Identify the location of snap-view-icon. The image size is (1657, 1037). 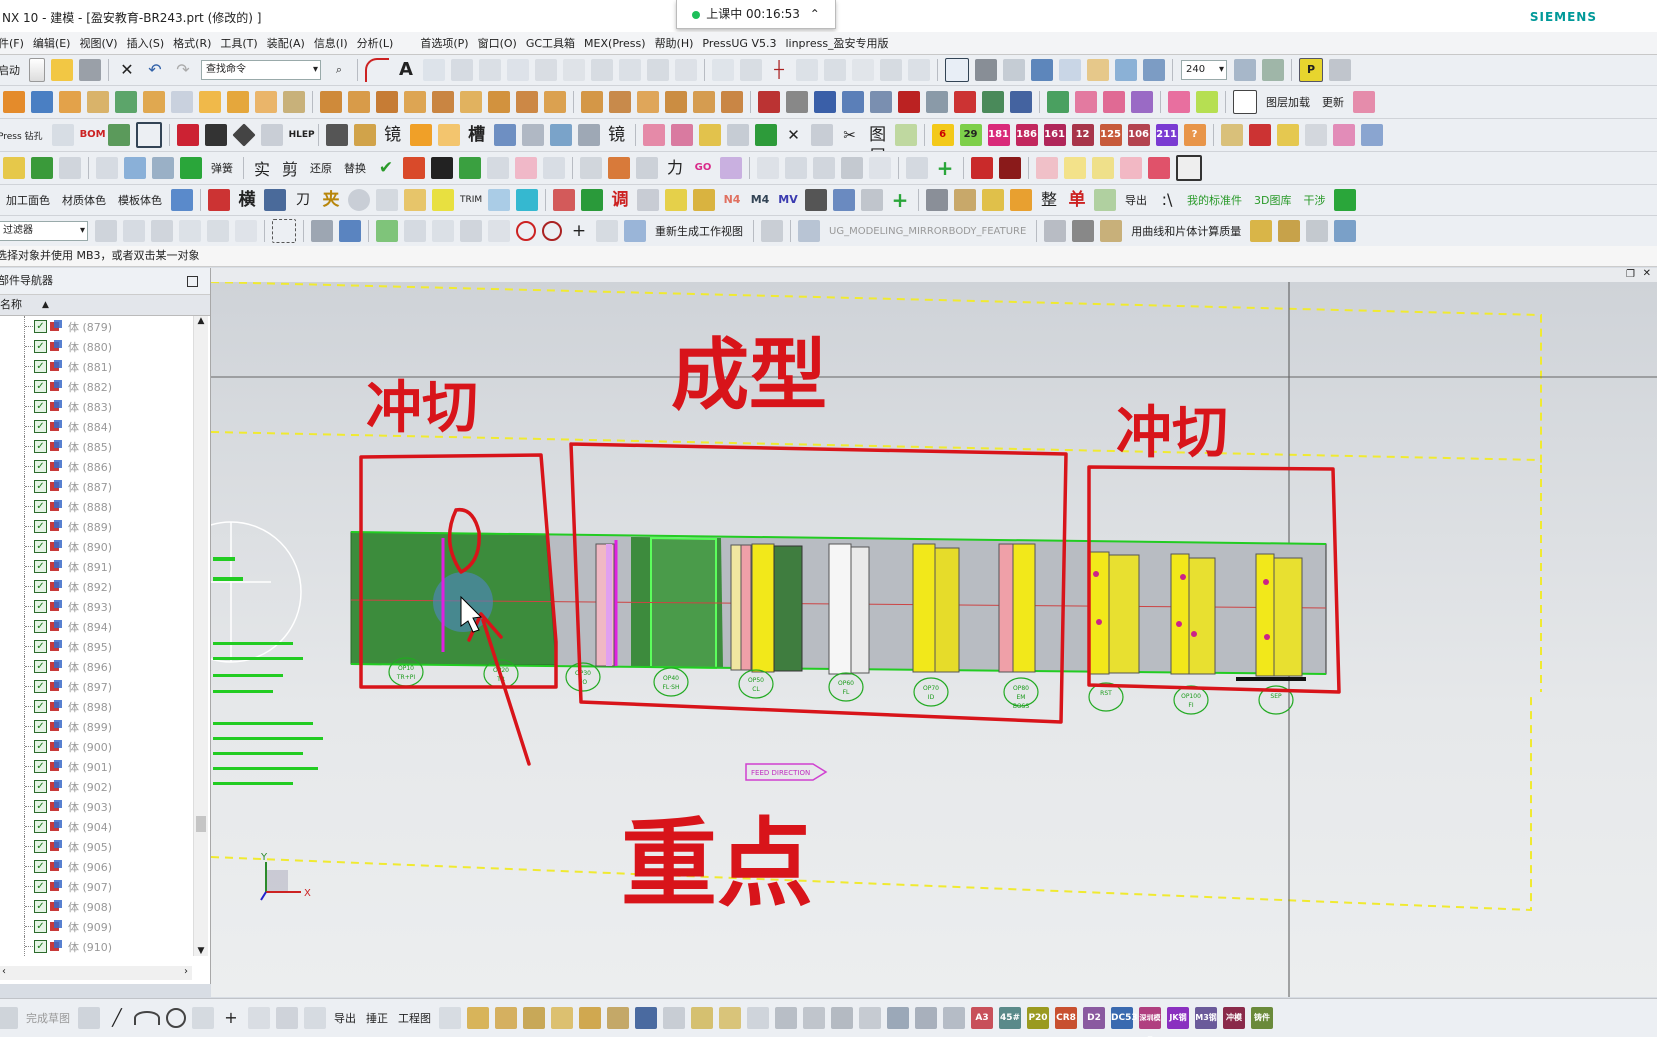
(1126, 70).